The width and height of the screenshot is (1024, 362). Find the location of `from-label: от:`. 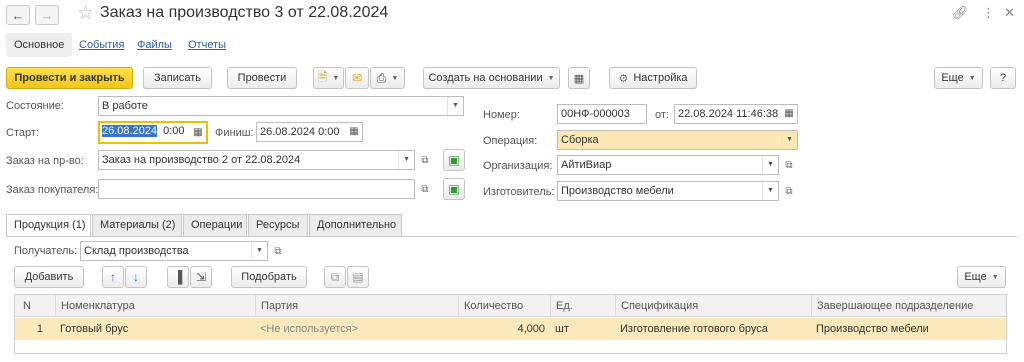

from-label: от: is located at coordinates (662, 115).